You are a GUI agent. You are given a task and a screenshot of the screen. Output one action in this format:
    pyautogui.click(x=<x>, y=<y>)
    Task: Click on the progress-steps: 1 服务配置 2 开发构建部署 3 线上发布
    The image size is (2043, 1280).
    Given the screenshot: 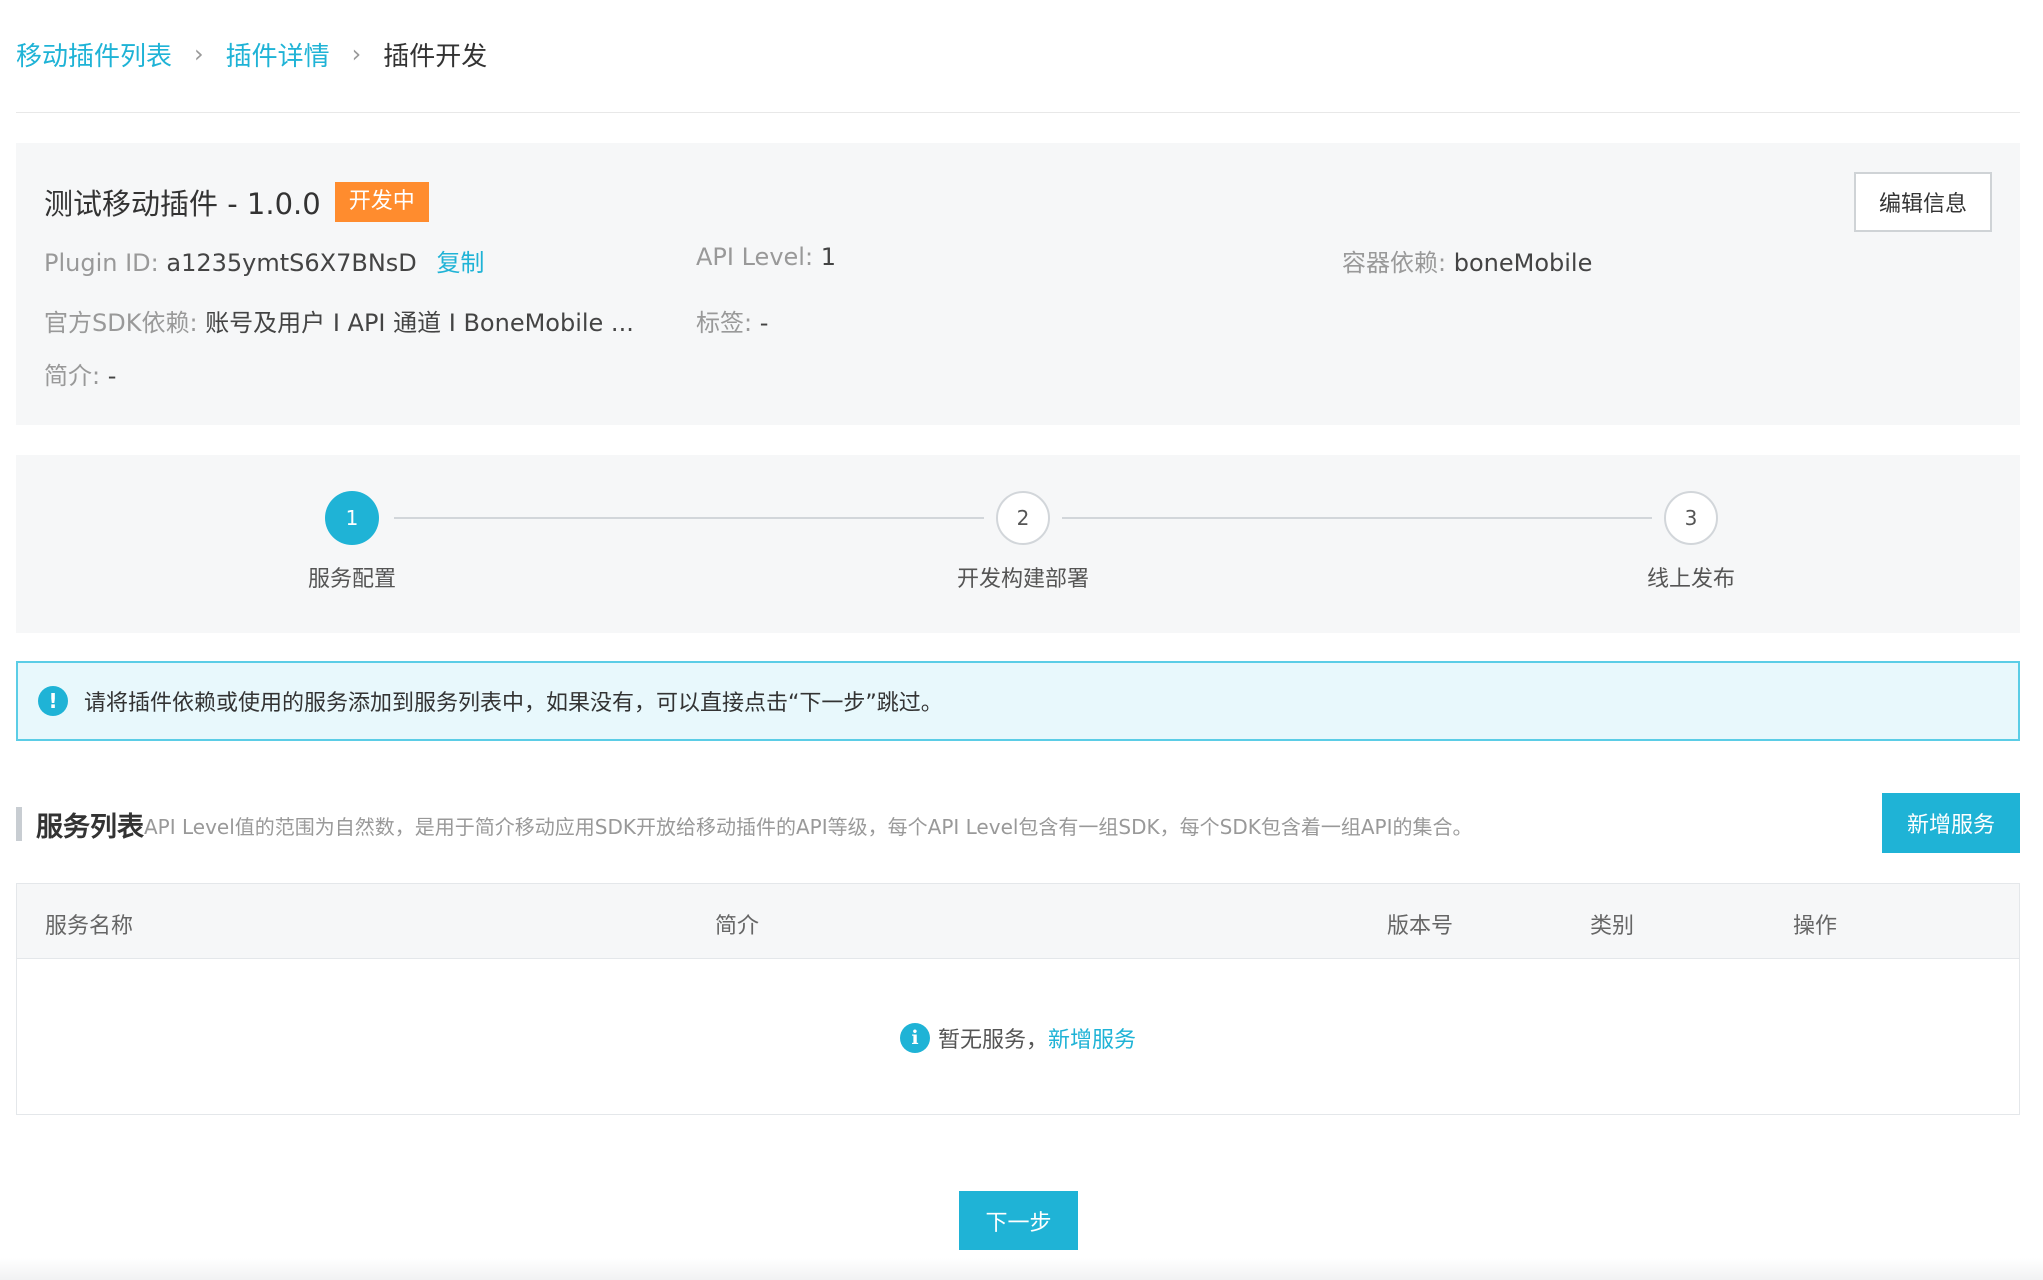 What is the action you would take?
    pyautogui.click(x=1018, y=544)
    